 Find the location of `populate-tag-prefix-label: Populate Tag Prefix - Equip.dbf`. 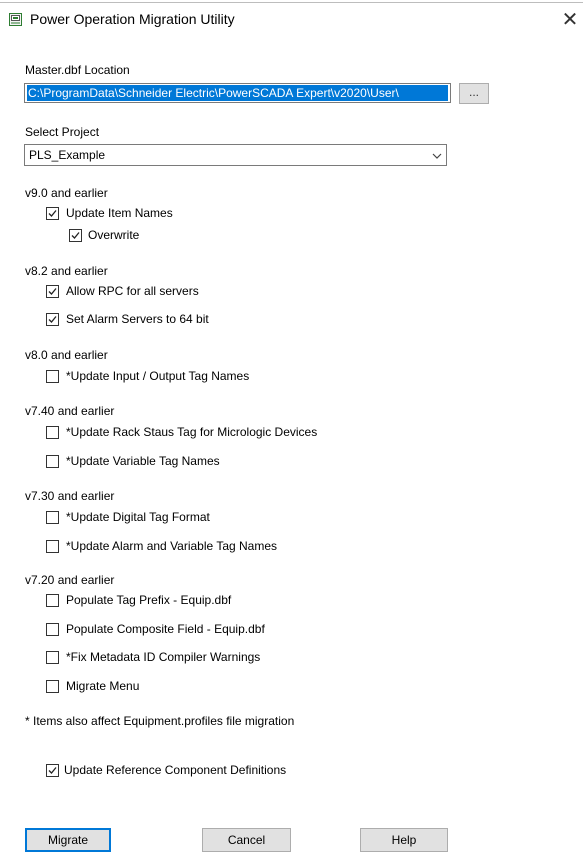

populate-tag-prefix-label: Populate Tag Prefix - Equip.dbf is located at coordinates (149, 600).